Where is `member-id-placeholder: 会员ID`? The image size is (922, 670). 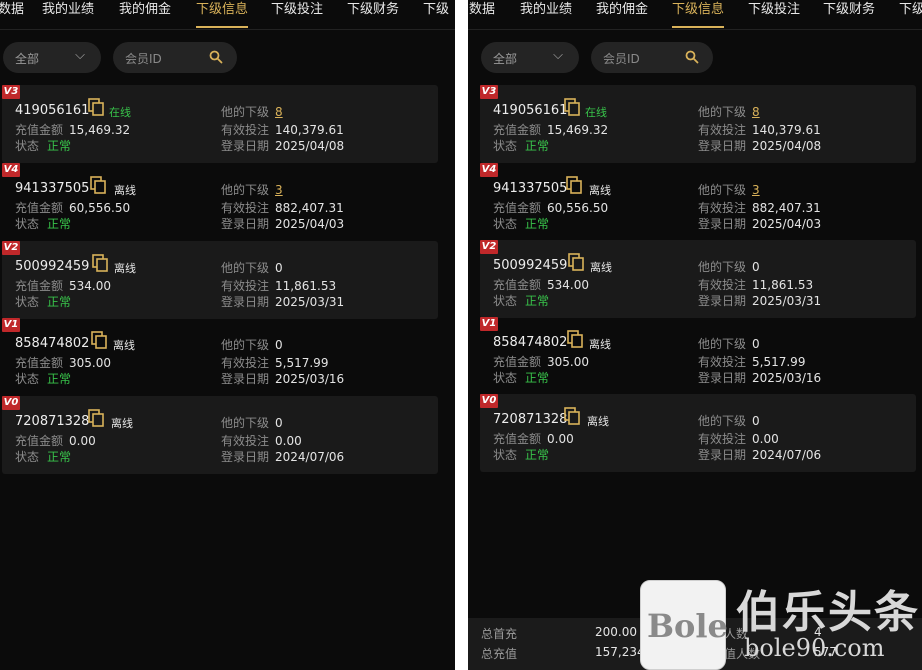 member-id-placeholder: 会员ID is located at coordinates (143, 59).